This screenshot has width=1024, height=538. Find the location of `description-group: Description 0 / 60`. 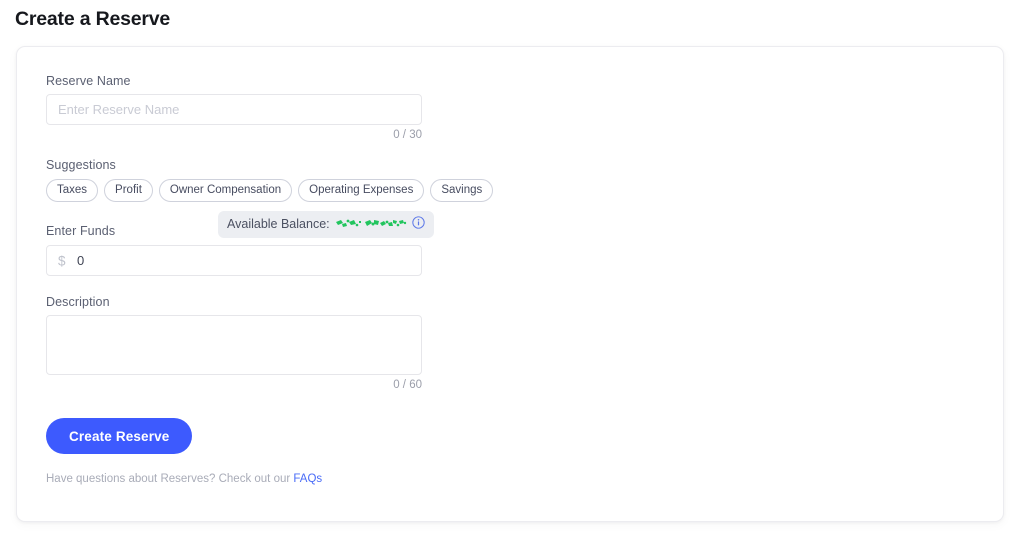

description-group: Description 0 / 60 is located at coordinates (256, 343).